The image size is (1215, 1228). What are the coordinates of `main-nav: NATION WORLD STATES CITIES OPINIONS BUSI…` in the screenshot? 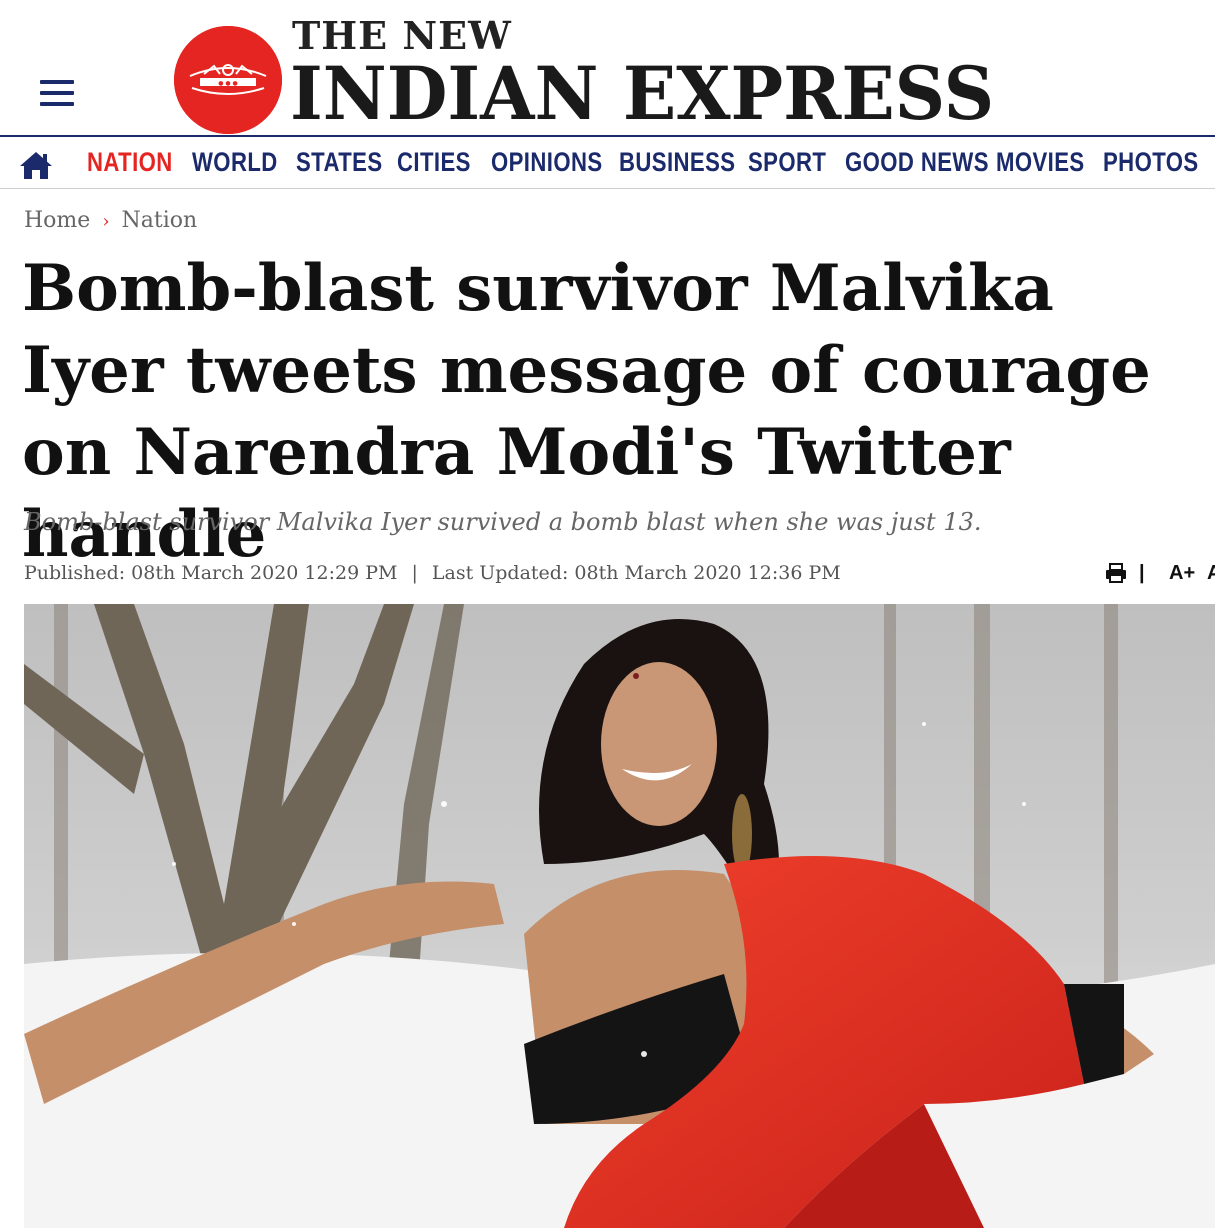 It's located at (607, 163).